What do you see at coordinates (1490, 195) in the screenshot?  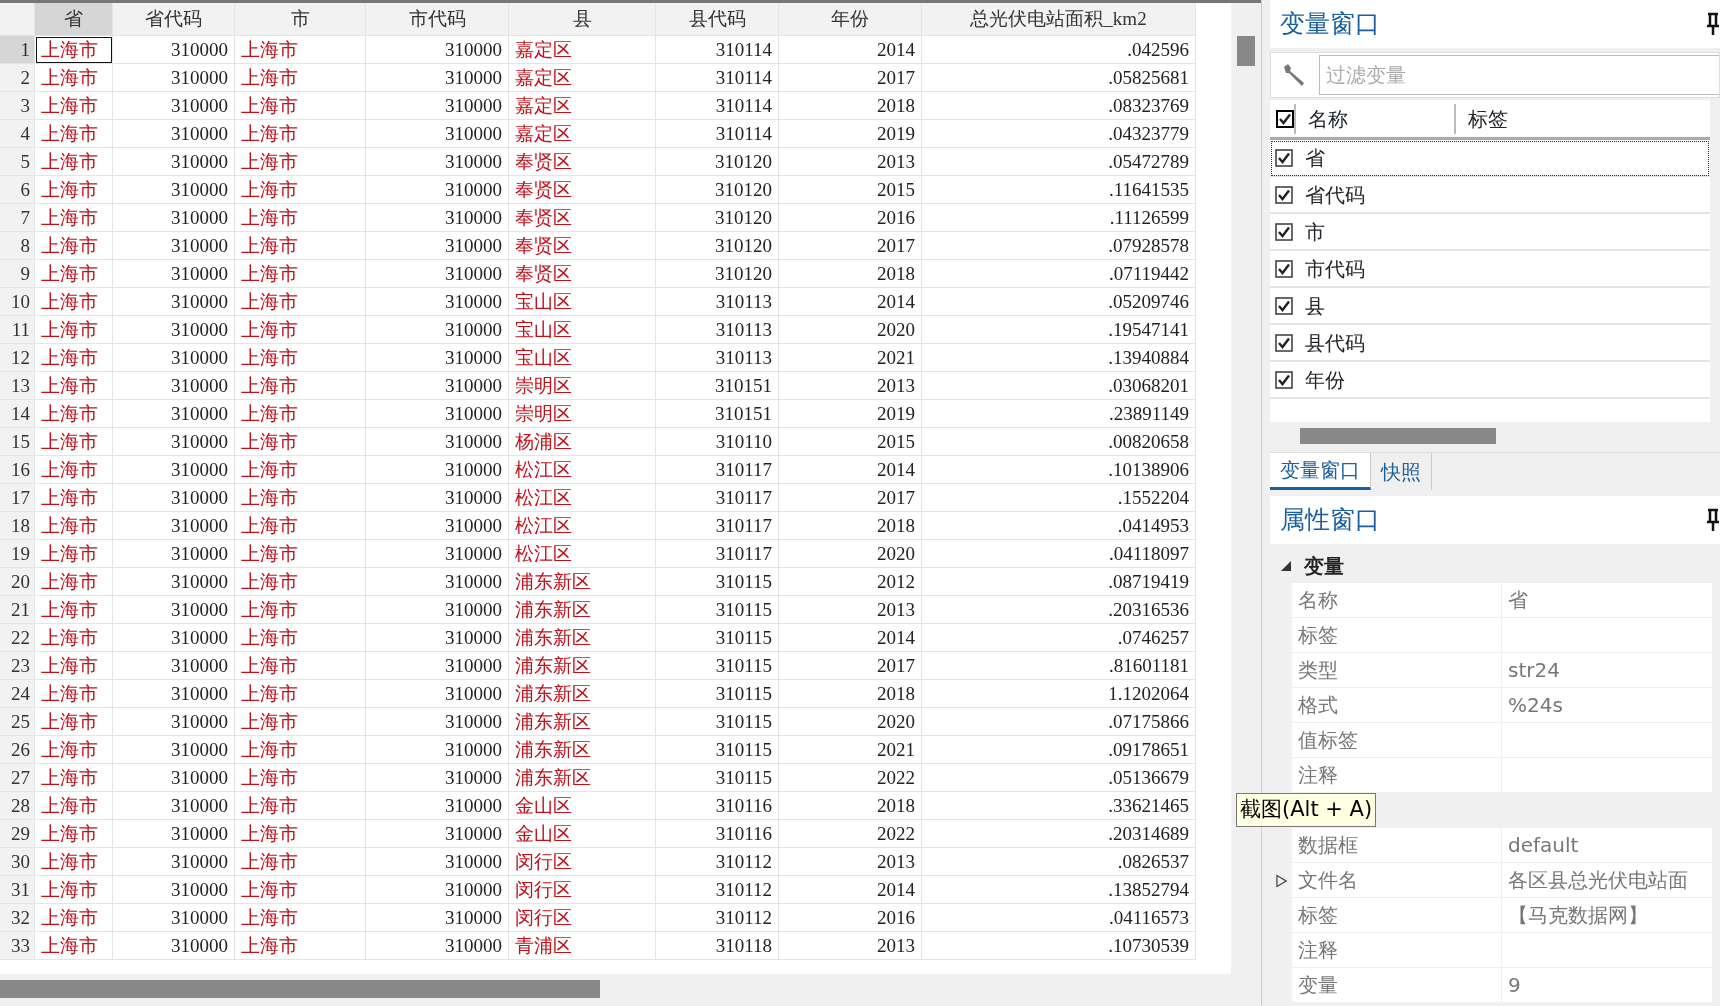 I see `variable-row: 省代码` at bounding box center [1490, 195].